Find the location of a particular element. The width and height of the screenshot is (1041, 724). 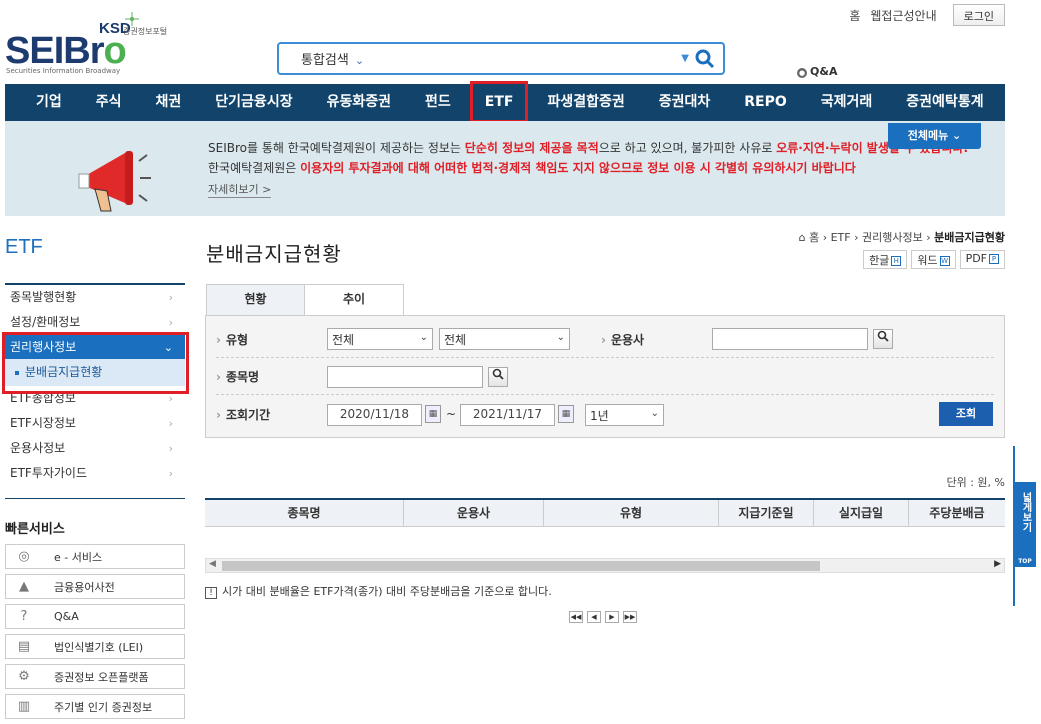

first-page-icon: ◀◀ is located at coordinates (576, 617).